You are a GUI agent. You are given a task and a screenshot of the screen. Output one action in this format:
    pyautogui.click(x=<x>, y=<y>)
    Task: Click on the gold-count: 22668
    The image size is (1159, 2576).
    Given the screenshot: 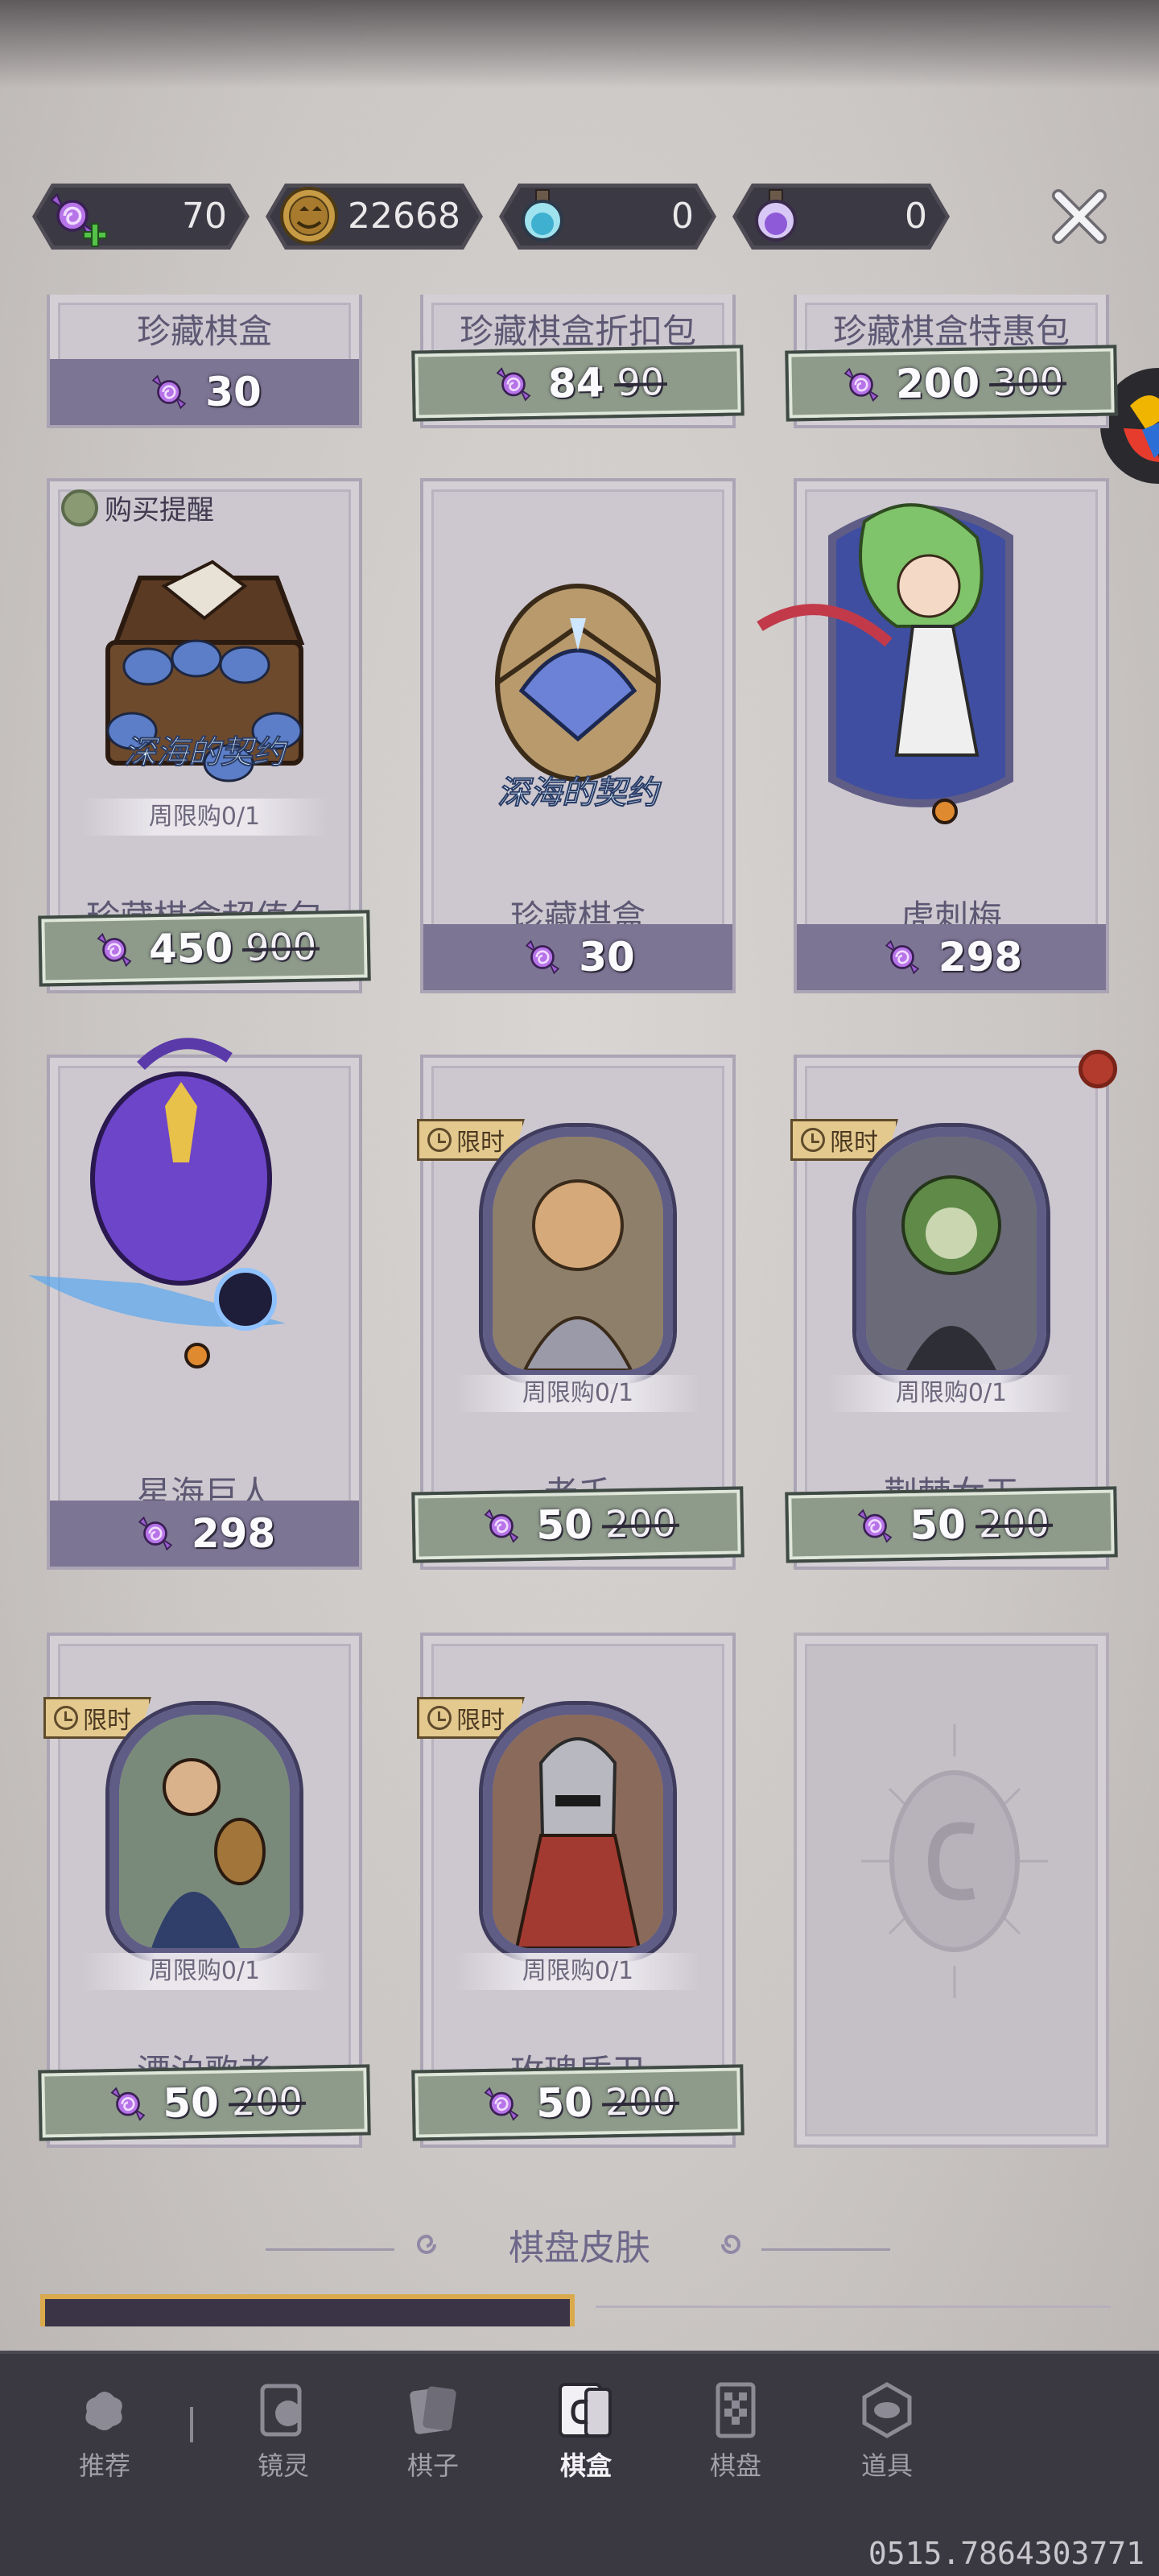 What is the action you would take?
    pyautogui.click(x=404, y=216)
    